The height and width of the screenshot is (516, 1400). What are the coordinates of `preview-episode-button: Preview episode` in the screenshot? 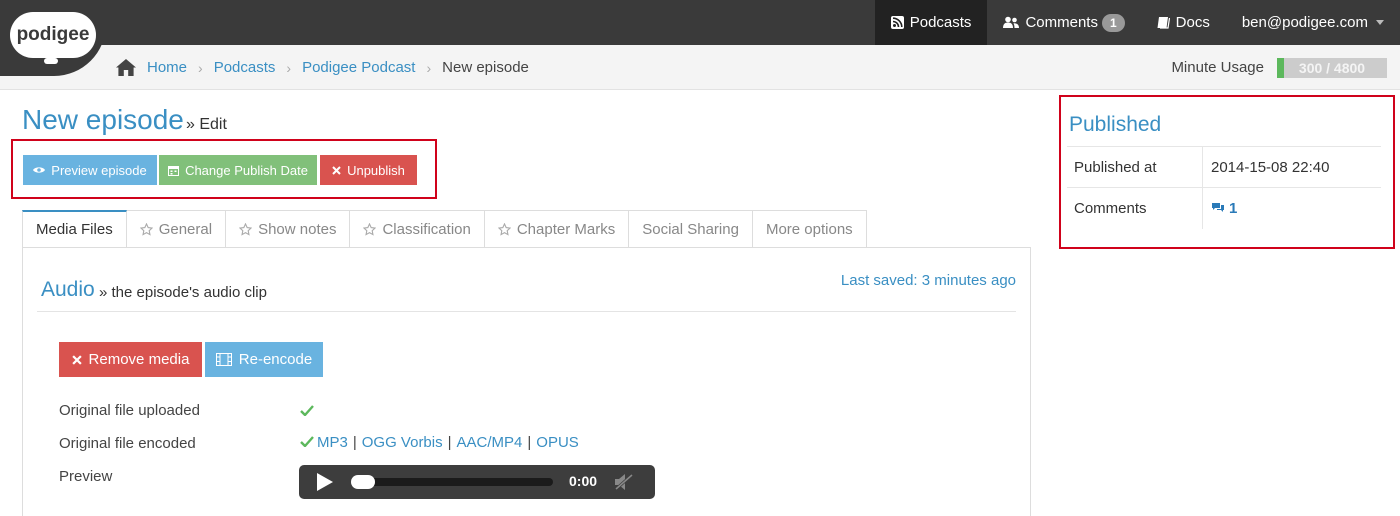 It's located at (90, 170).